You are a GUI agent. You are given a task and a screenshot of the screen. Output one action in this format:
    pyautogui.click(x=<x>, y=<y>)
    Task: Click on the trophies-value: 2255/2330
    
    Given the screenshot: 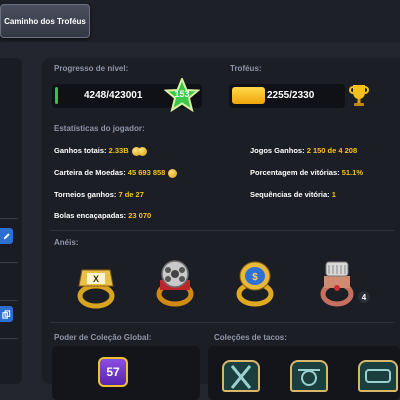 What is the action you would take?
    pyautogui.click(x=291, y=95)
    